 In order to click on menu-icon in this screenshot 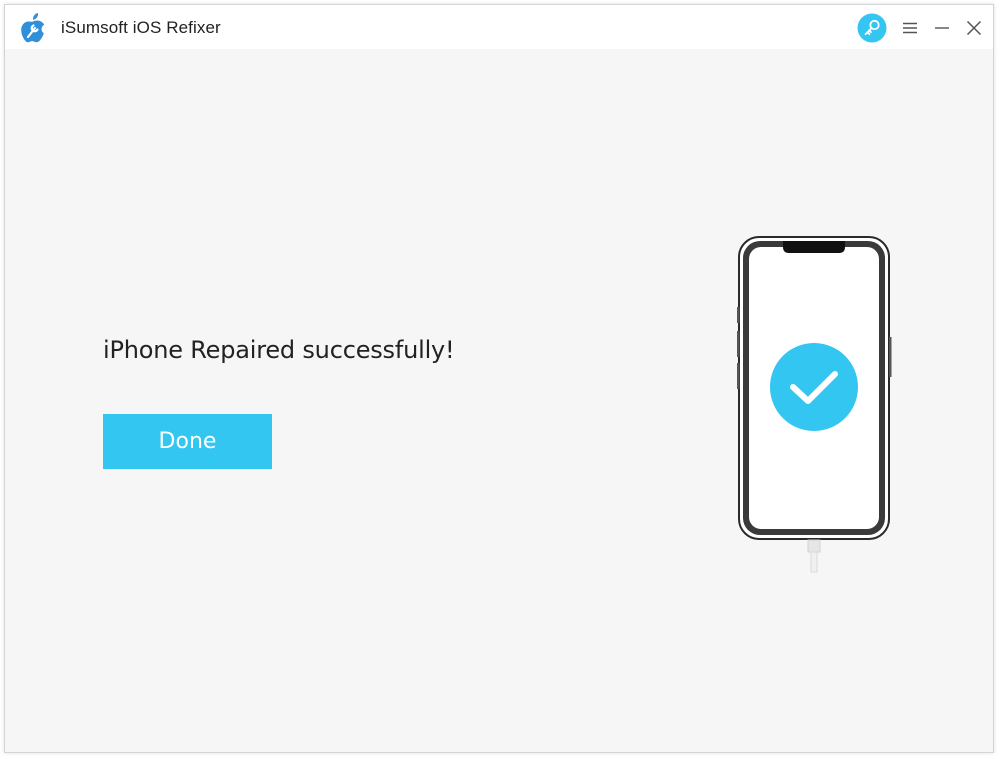, I will do `click(910, 28)`.